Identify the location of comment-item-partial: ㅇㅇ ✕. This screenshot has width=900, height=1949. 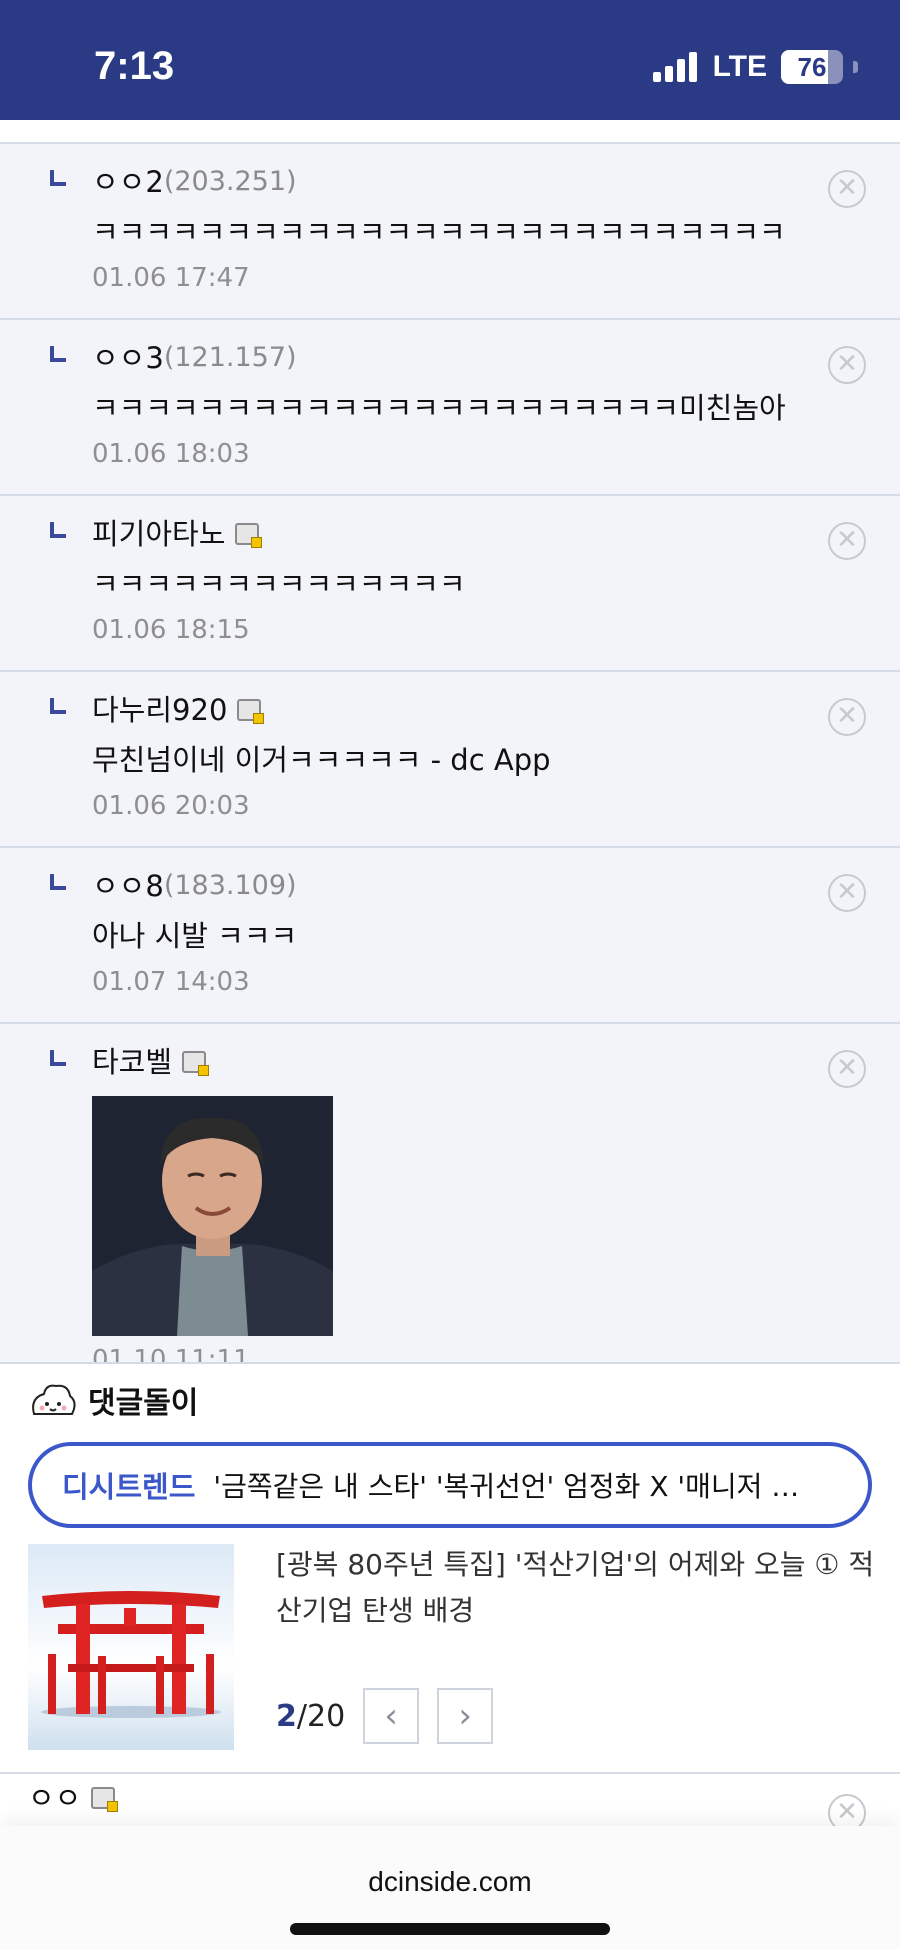
(450, 1802).